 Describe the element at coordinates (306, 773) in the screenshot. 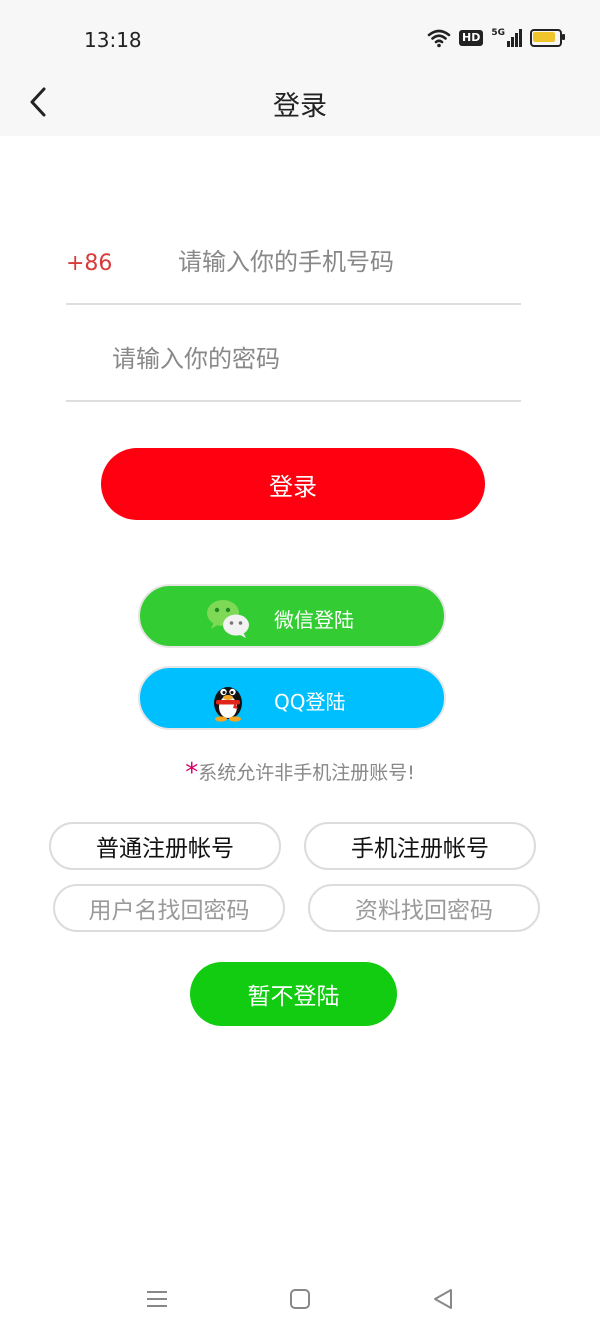

I see `note-text: 系统允许非手机注册账号!` at that location.